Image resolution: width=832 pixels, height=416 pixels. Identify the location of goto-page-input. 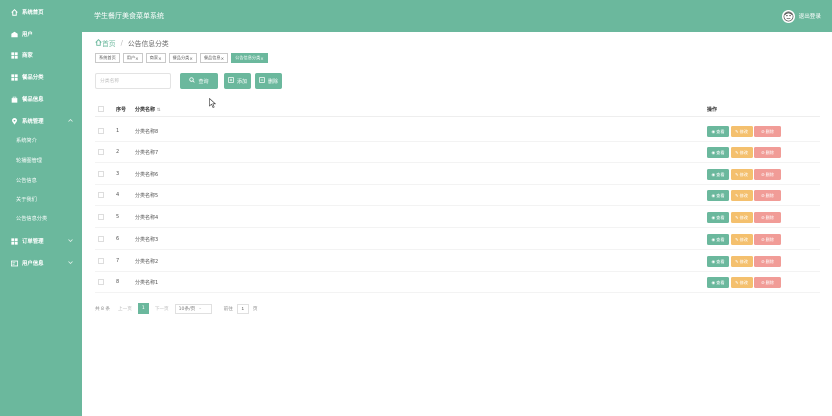
(242, 308).